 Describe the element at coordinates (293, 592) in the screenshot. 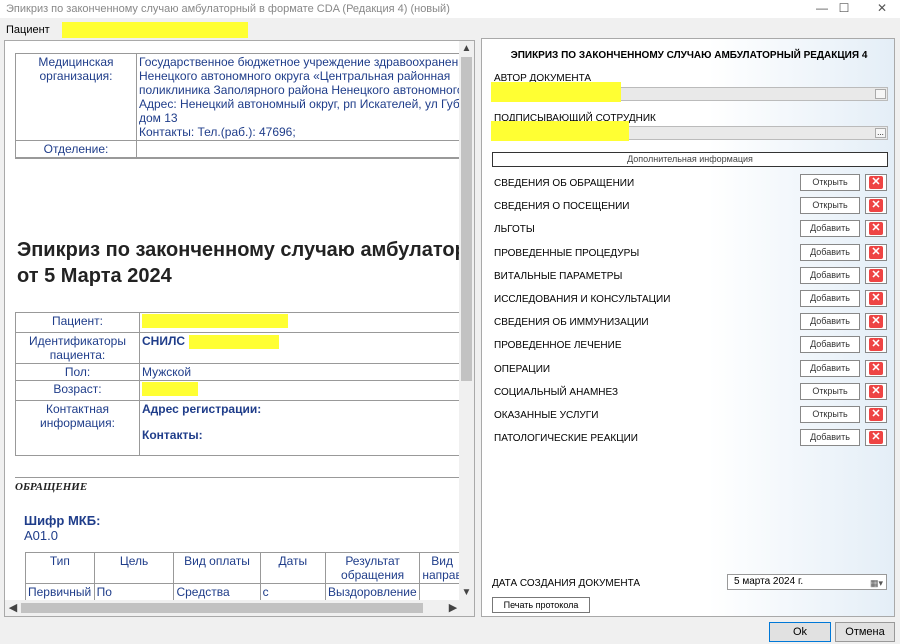

I see `encounter-cell: с 15.06.2023 по 05.03.2024` at that location.